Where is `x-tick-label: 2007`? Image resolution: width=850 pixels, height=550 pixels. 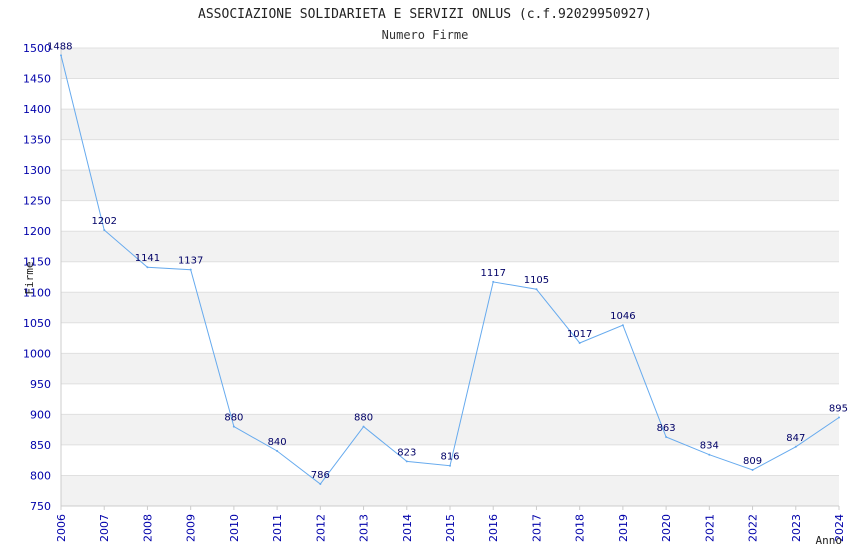 x-tick-label: 2007 is located at coordinates (104, 528).